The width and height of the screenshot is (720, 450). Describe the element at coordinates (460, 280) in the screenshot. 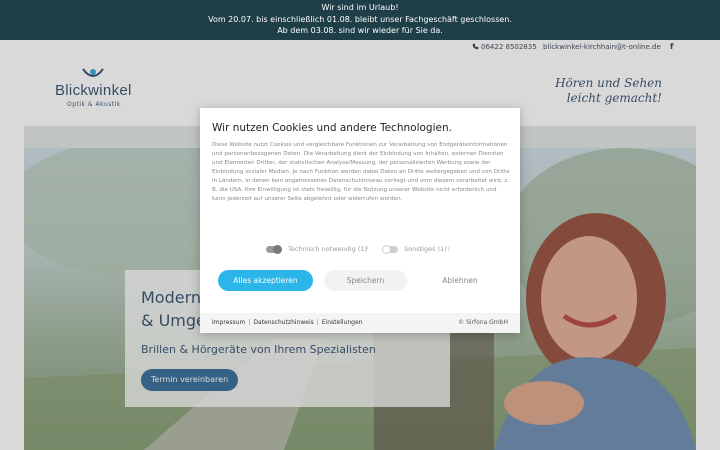

I see `deny-button: Ablehnen` at that location.